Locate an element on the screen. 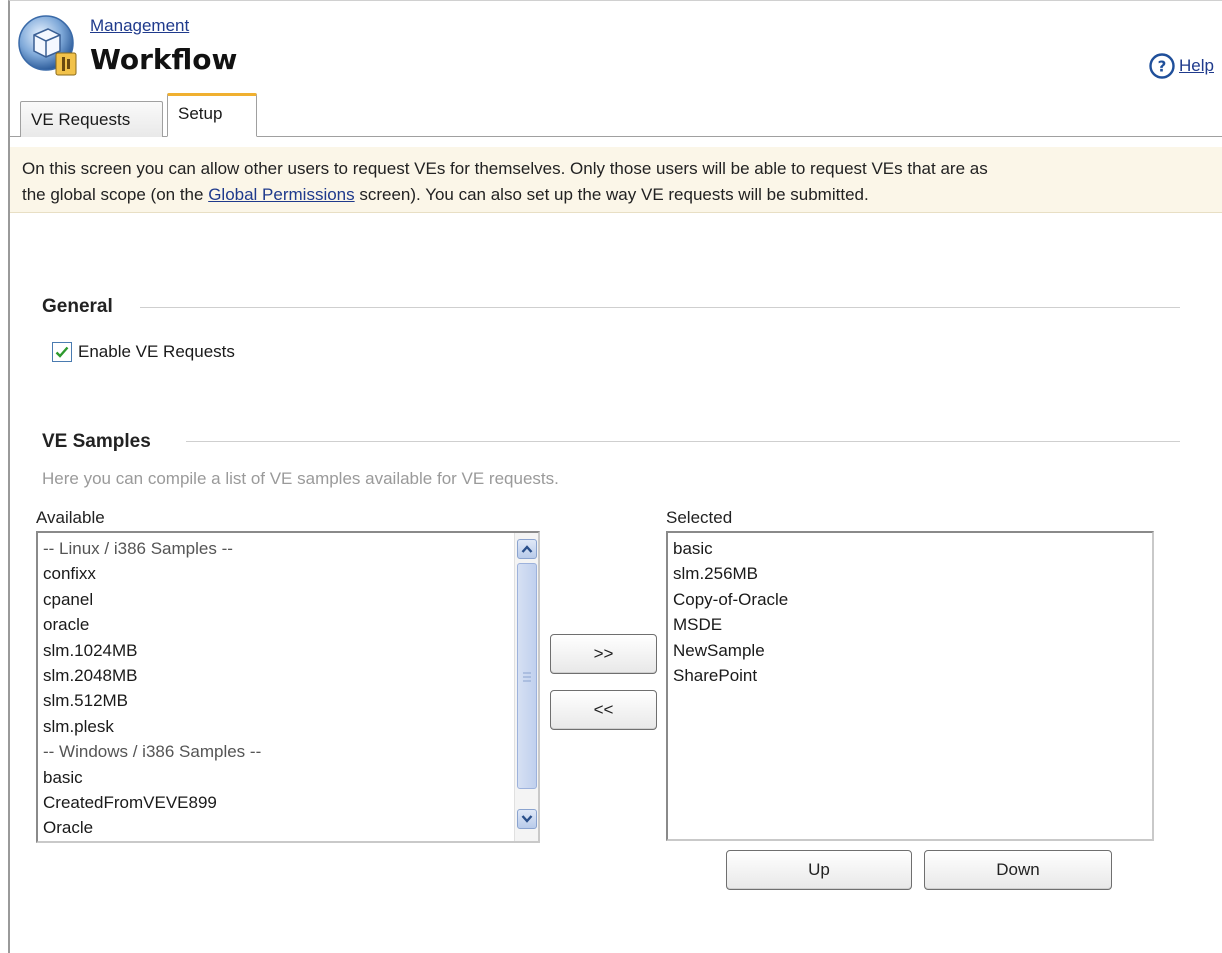  workflow-app-icon is located at coordinates (49, 46).